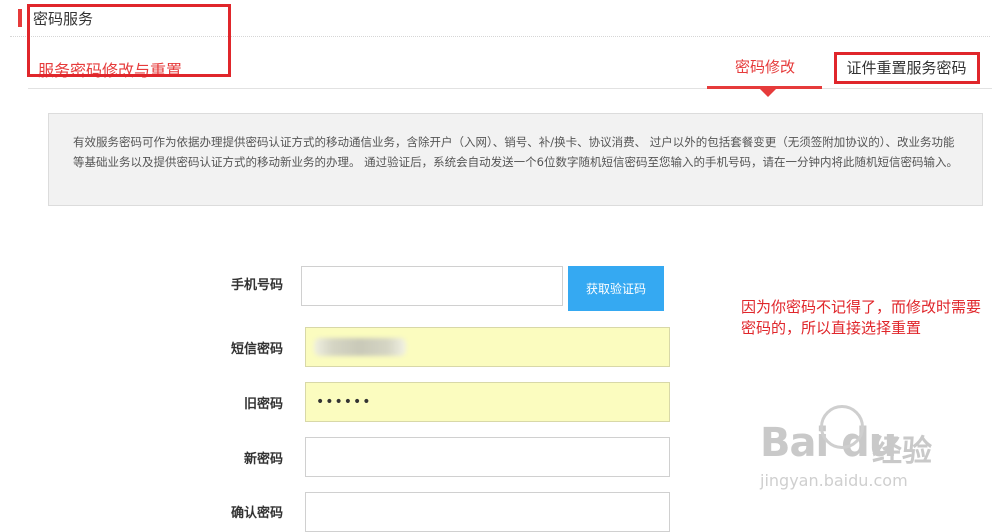 The width and height of the screenshot is (993, 532). Describe the element at coordinates (902, 451) in the screenshot. I see `watermark-brand: 经验` at that location.